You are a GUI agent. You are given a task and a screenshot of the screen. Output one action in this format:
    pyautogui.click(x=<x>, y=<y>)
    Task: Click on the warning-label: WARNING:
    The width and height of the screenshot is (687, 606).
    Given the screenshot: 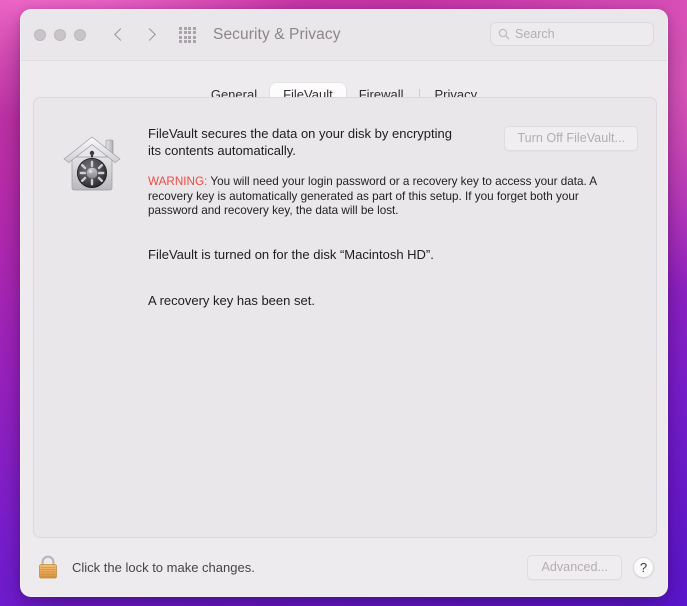 What is the action you would take?
    pyautogui.click(x=178, y=181)
    